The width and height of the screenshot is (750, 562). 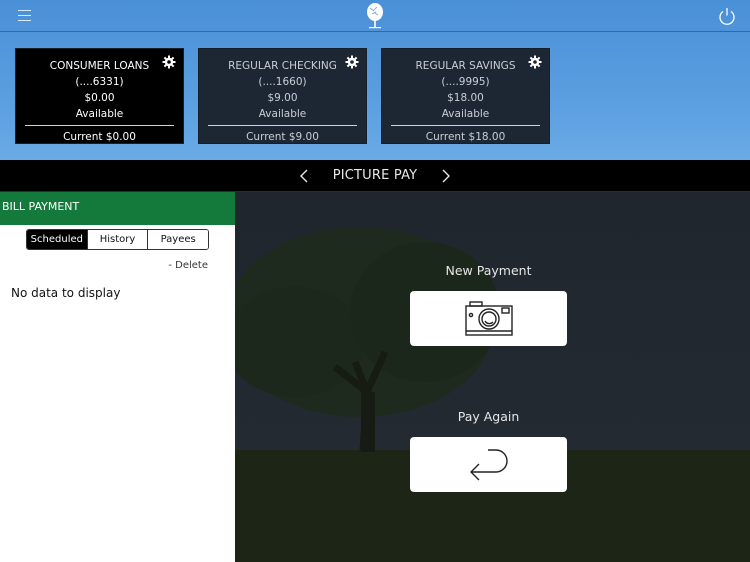 I want to click on bill-payment-tabs: Scheduled History Payees, so click(x=117, y=239).